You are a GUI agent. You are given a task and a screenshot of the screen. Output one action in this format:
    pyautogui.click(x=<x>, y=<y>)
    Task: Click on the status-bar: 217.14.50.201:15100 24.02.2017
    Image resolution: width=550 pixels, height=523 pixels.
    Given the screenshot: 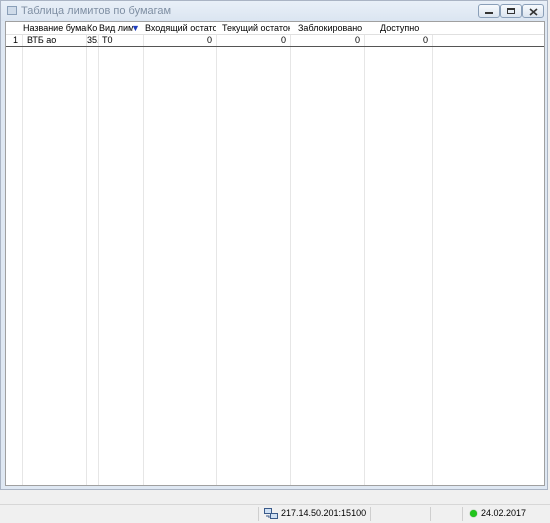 What is the action you would take?
    pyautogui.click(x=275, y=507)
    